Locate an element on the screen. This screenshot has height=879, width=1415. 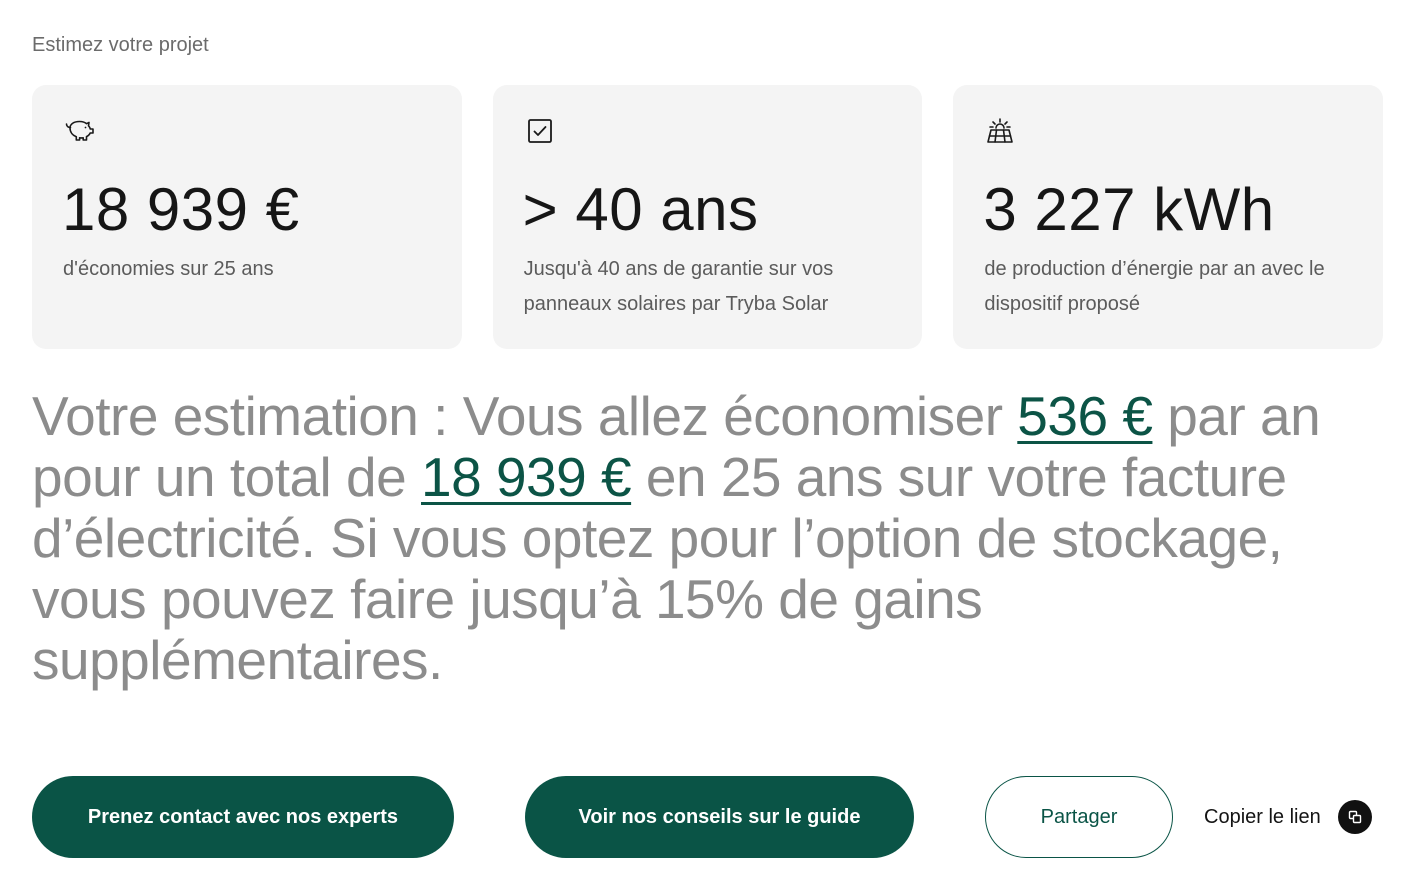
view-guide-button: Voir nos conseils sur le guide is located at coordinates (719, 817).